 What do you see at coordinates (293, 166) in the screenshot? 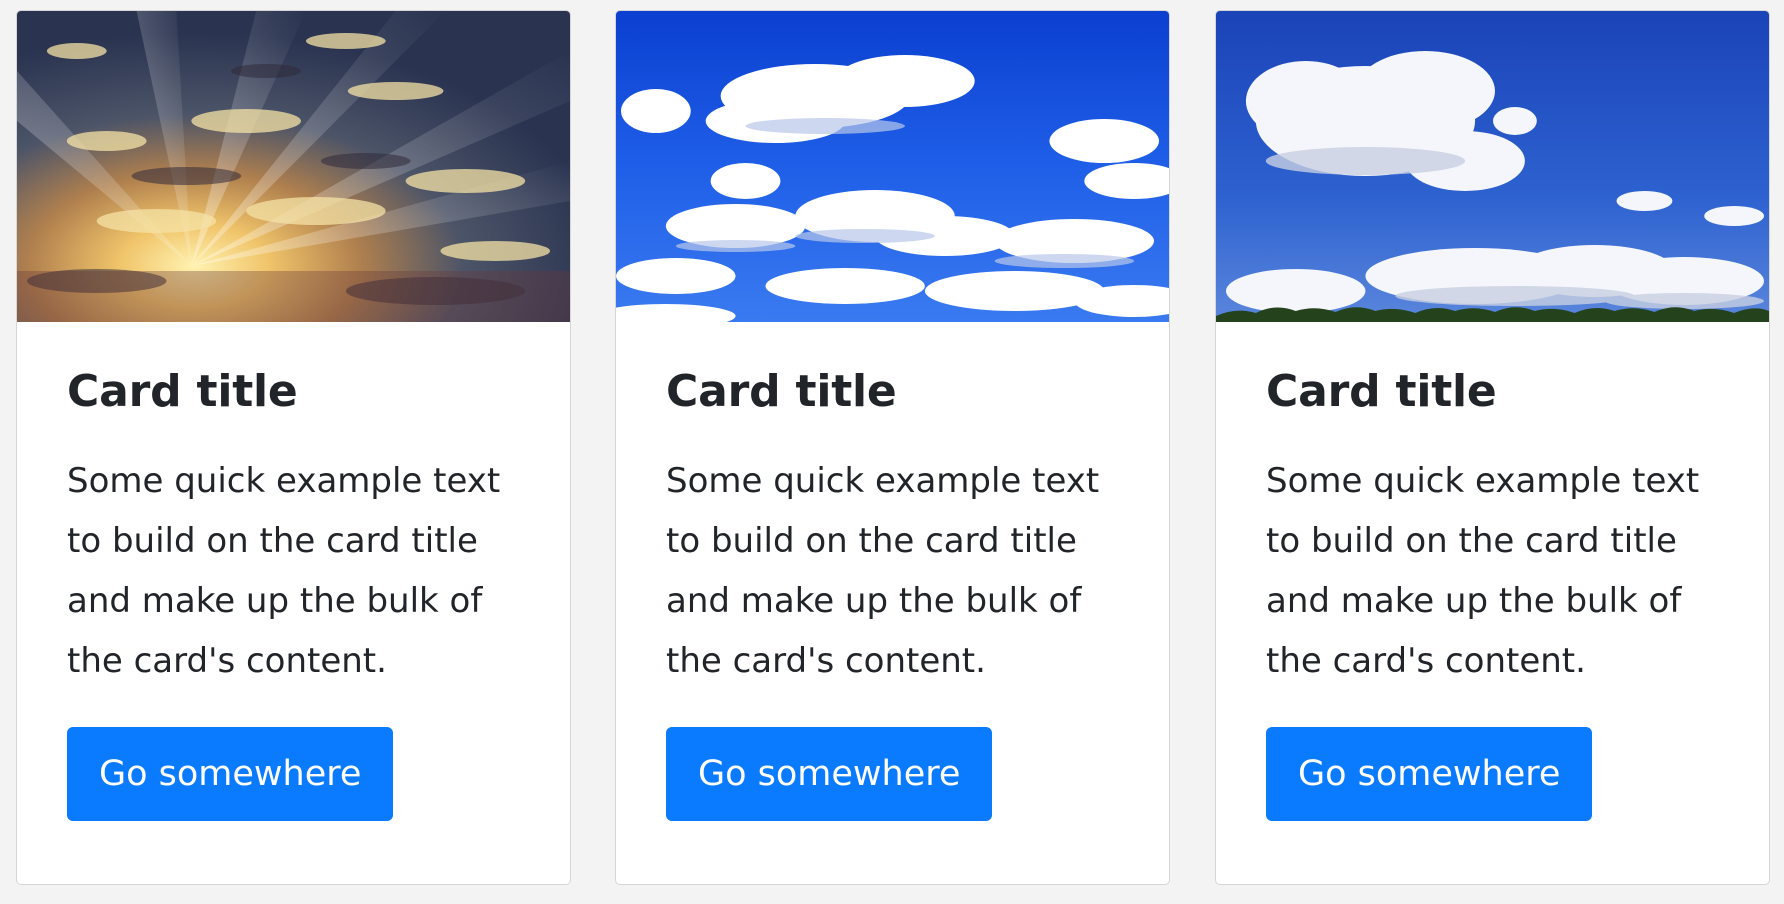
I see `sunset-clouds-image` at bounding box center [293, 166].